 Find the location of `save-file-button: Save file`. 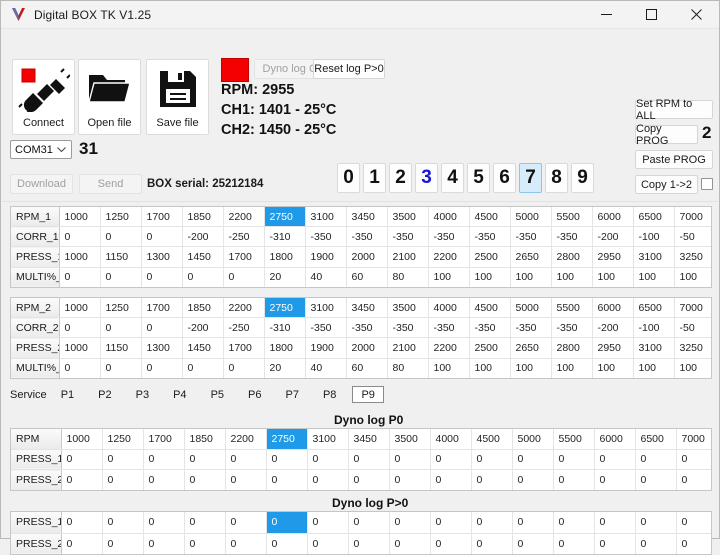

save-file-button: Save file is located at coordinates (177, 97).